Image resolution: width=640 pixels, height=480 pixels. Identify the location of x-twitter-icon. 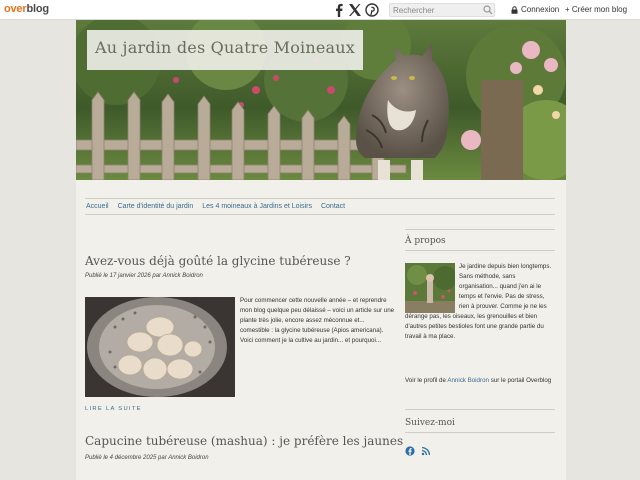
(355, 10).